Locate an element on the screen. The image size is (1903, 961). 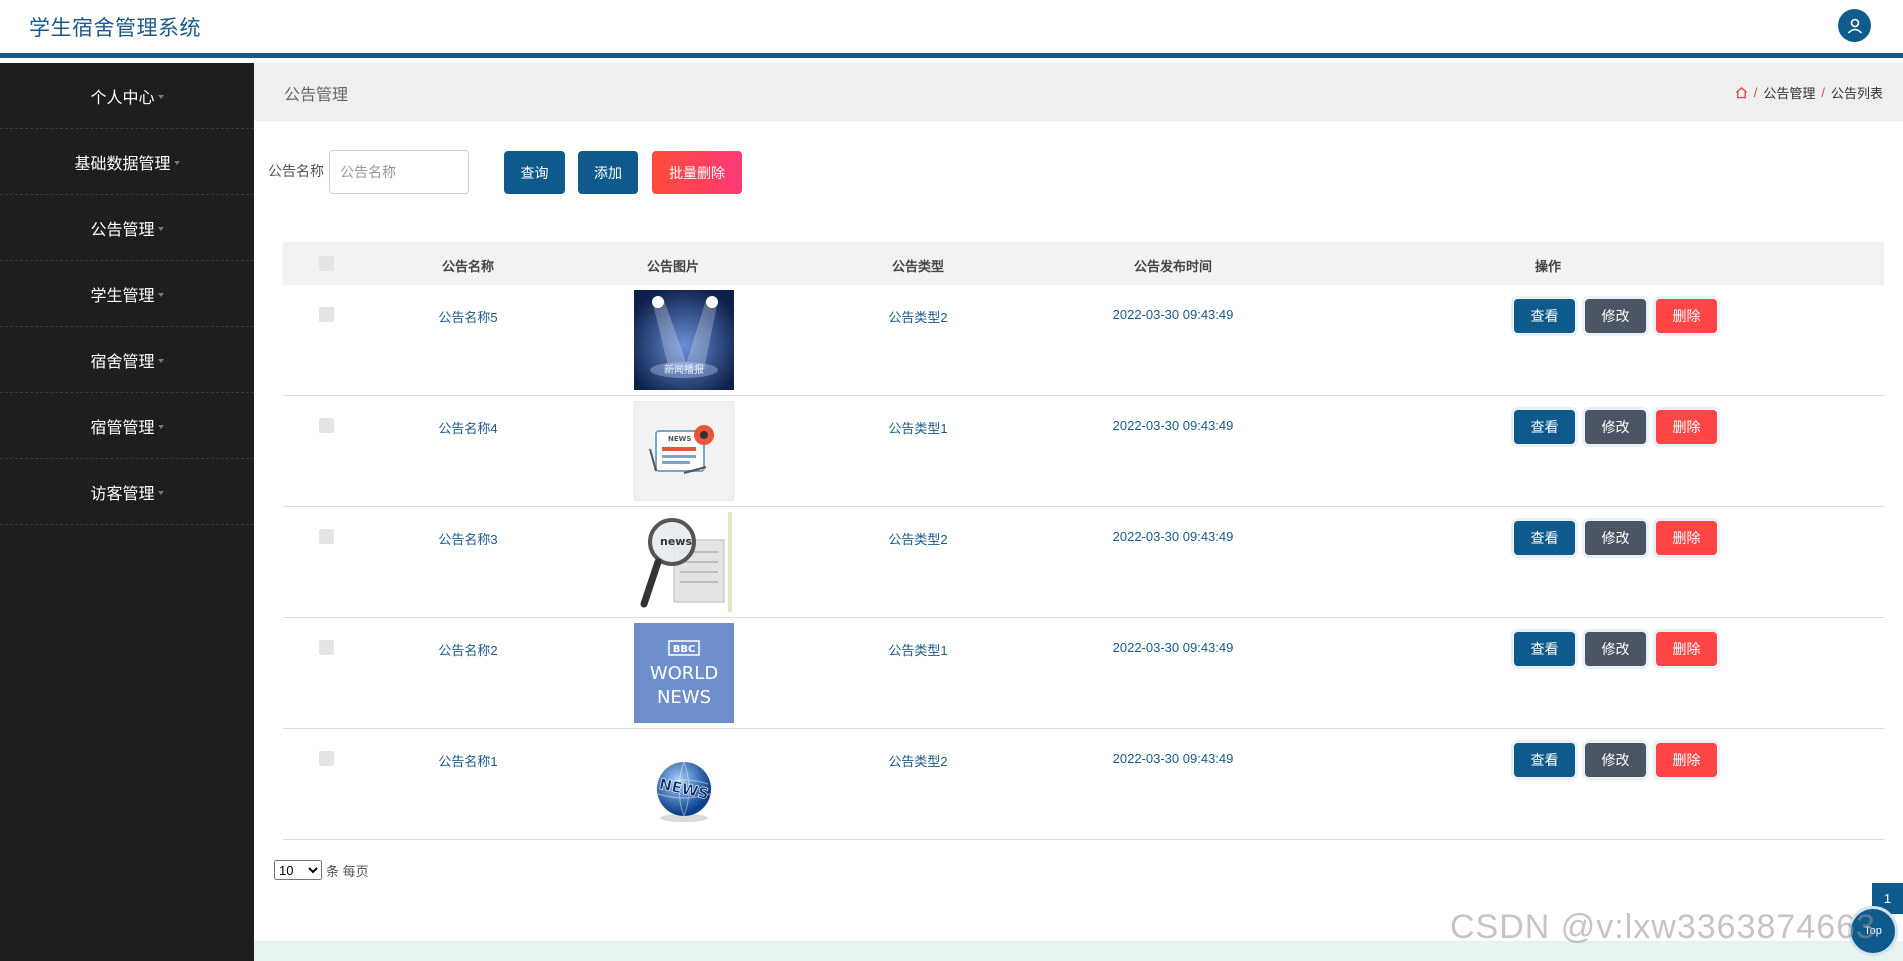
page-size-select: 10 is located at coordinates (298, 870).